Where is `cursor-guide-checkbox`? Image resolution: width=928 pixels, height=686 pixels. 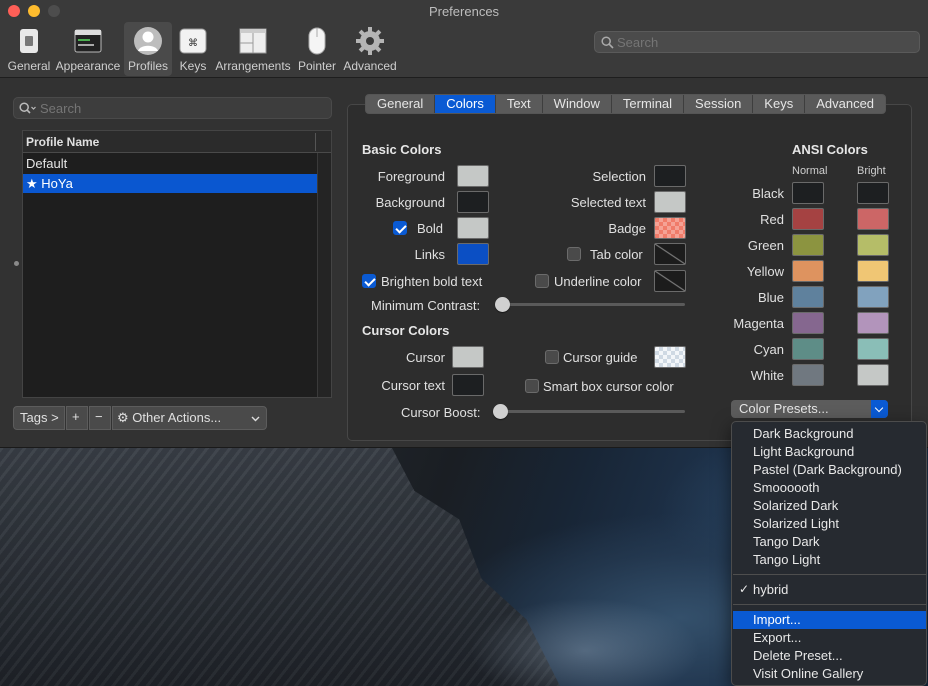 cursor-guide-checkbox is located at coordinates (552, 357).